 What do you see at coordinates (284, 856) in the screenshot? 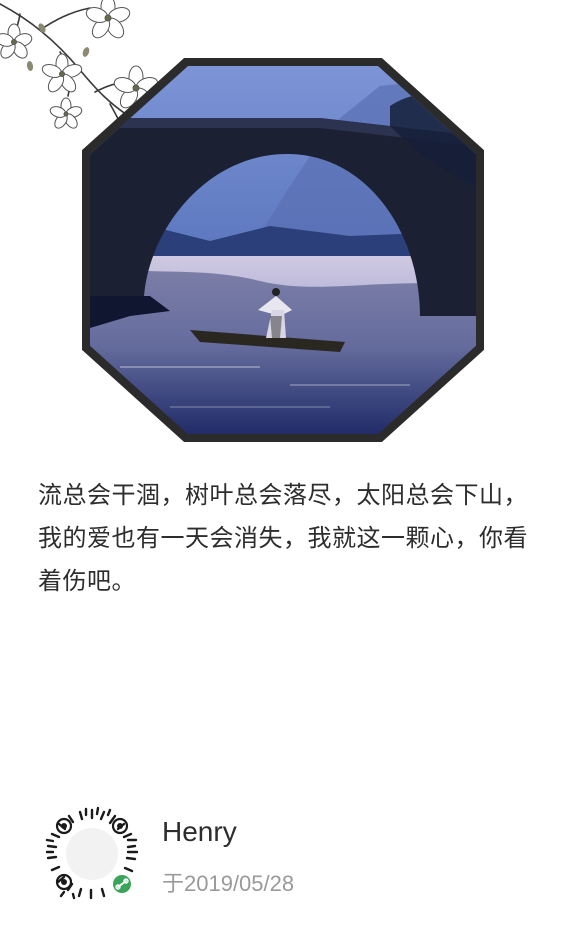
I see `author-footer: Henry 于2019/05/28` at bounding box center [284, 856].